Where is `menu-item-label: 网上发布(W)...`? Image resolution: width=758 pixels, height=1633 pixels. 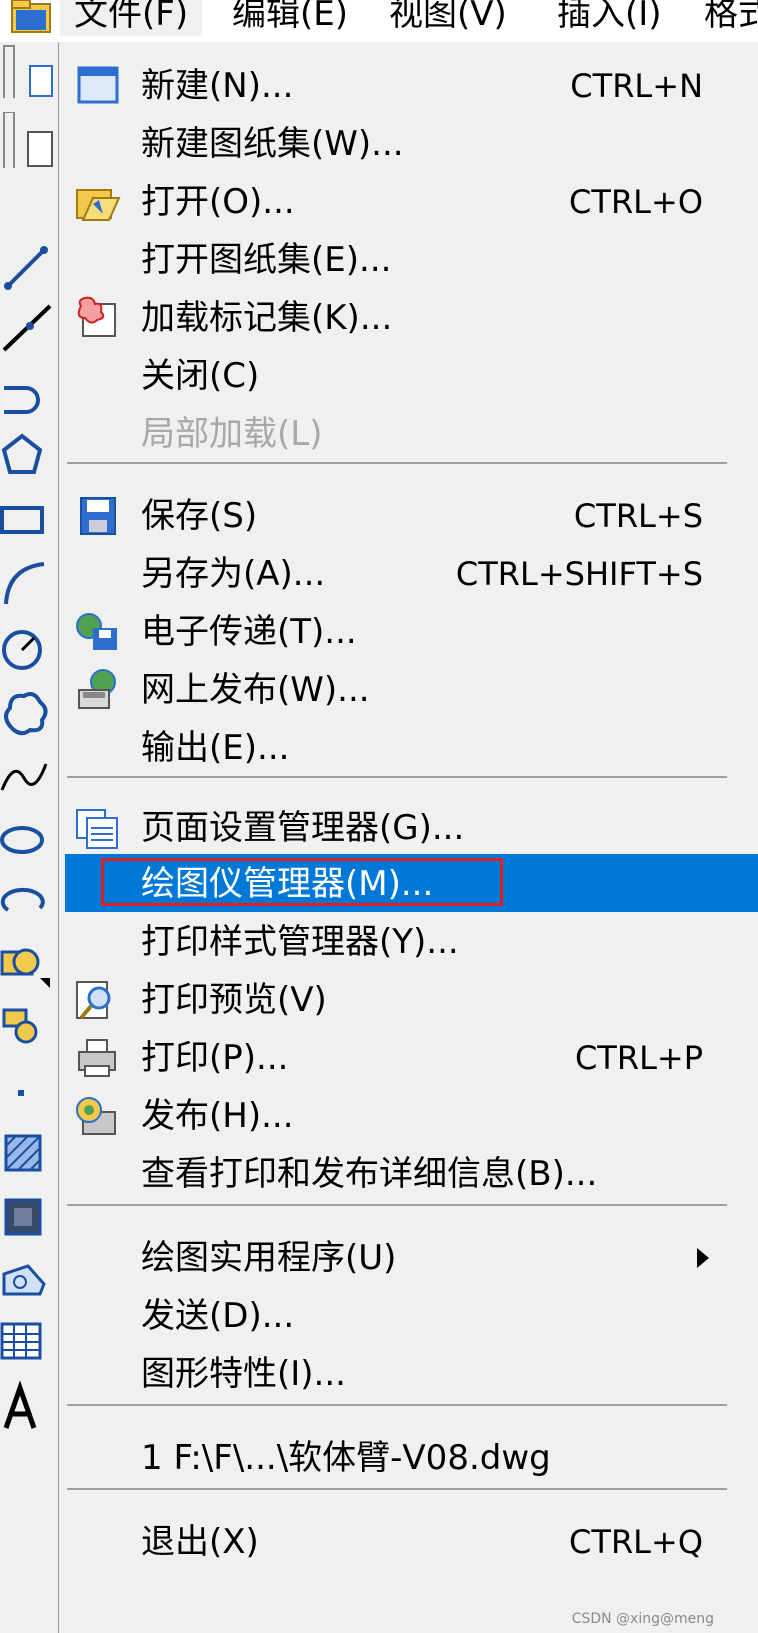 menu-item-label: 网上发布(W)... is located at coordinates (255, 690).